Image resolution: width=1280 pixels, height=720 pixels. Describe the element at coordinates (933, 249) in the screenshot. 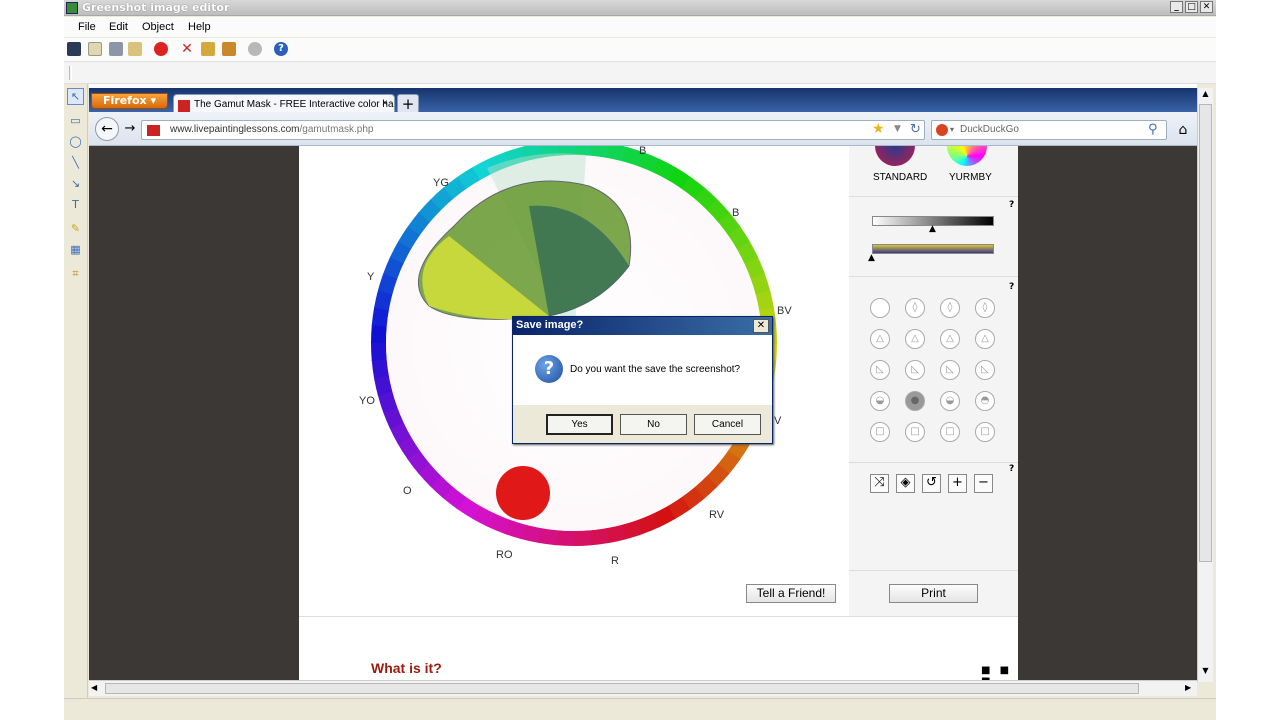

I see `saturation-slider` at that location.